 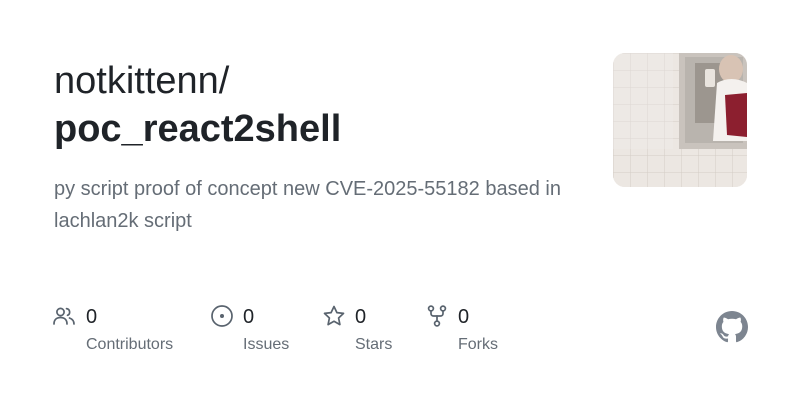 What do you see at coordinates (361, 317) in the screenshot?
I see `stars-count: 0` at bounding box center [361, 317].